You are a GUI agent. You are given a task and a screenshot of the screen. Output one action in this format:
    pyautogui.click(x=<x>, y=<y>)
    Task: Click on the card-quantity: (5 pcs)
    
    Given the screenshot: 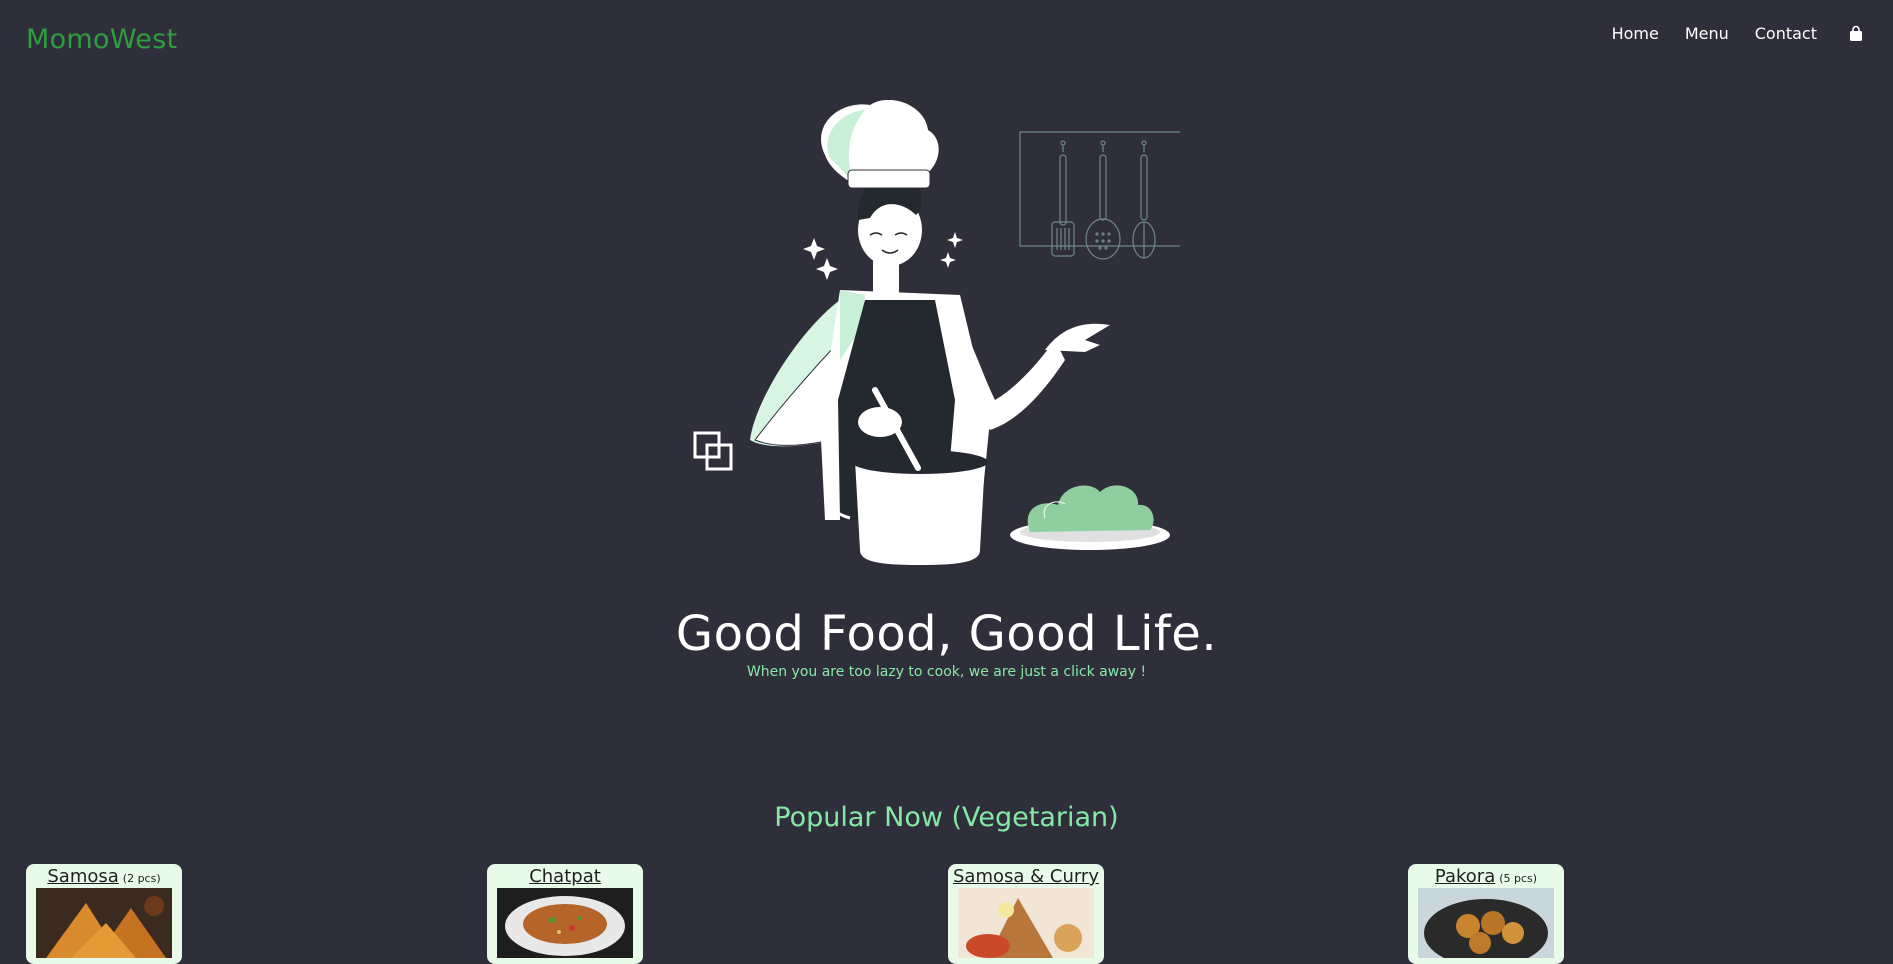 What is the action you would take?
    pyautogui.click(x=1518, y=878)
    